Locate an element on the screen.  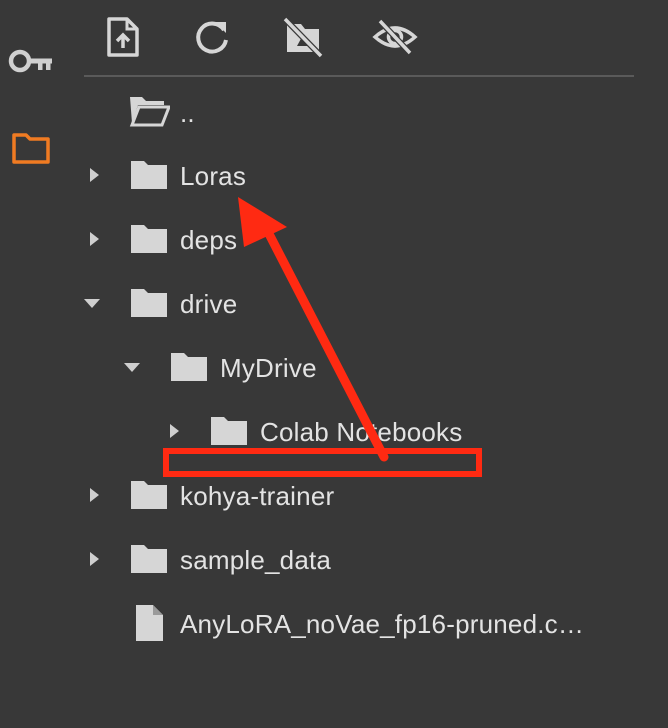
tree-item-label: Colab Notebooks is located at coordinates (361, 432).